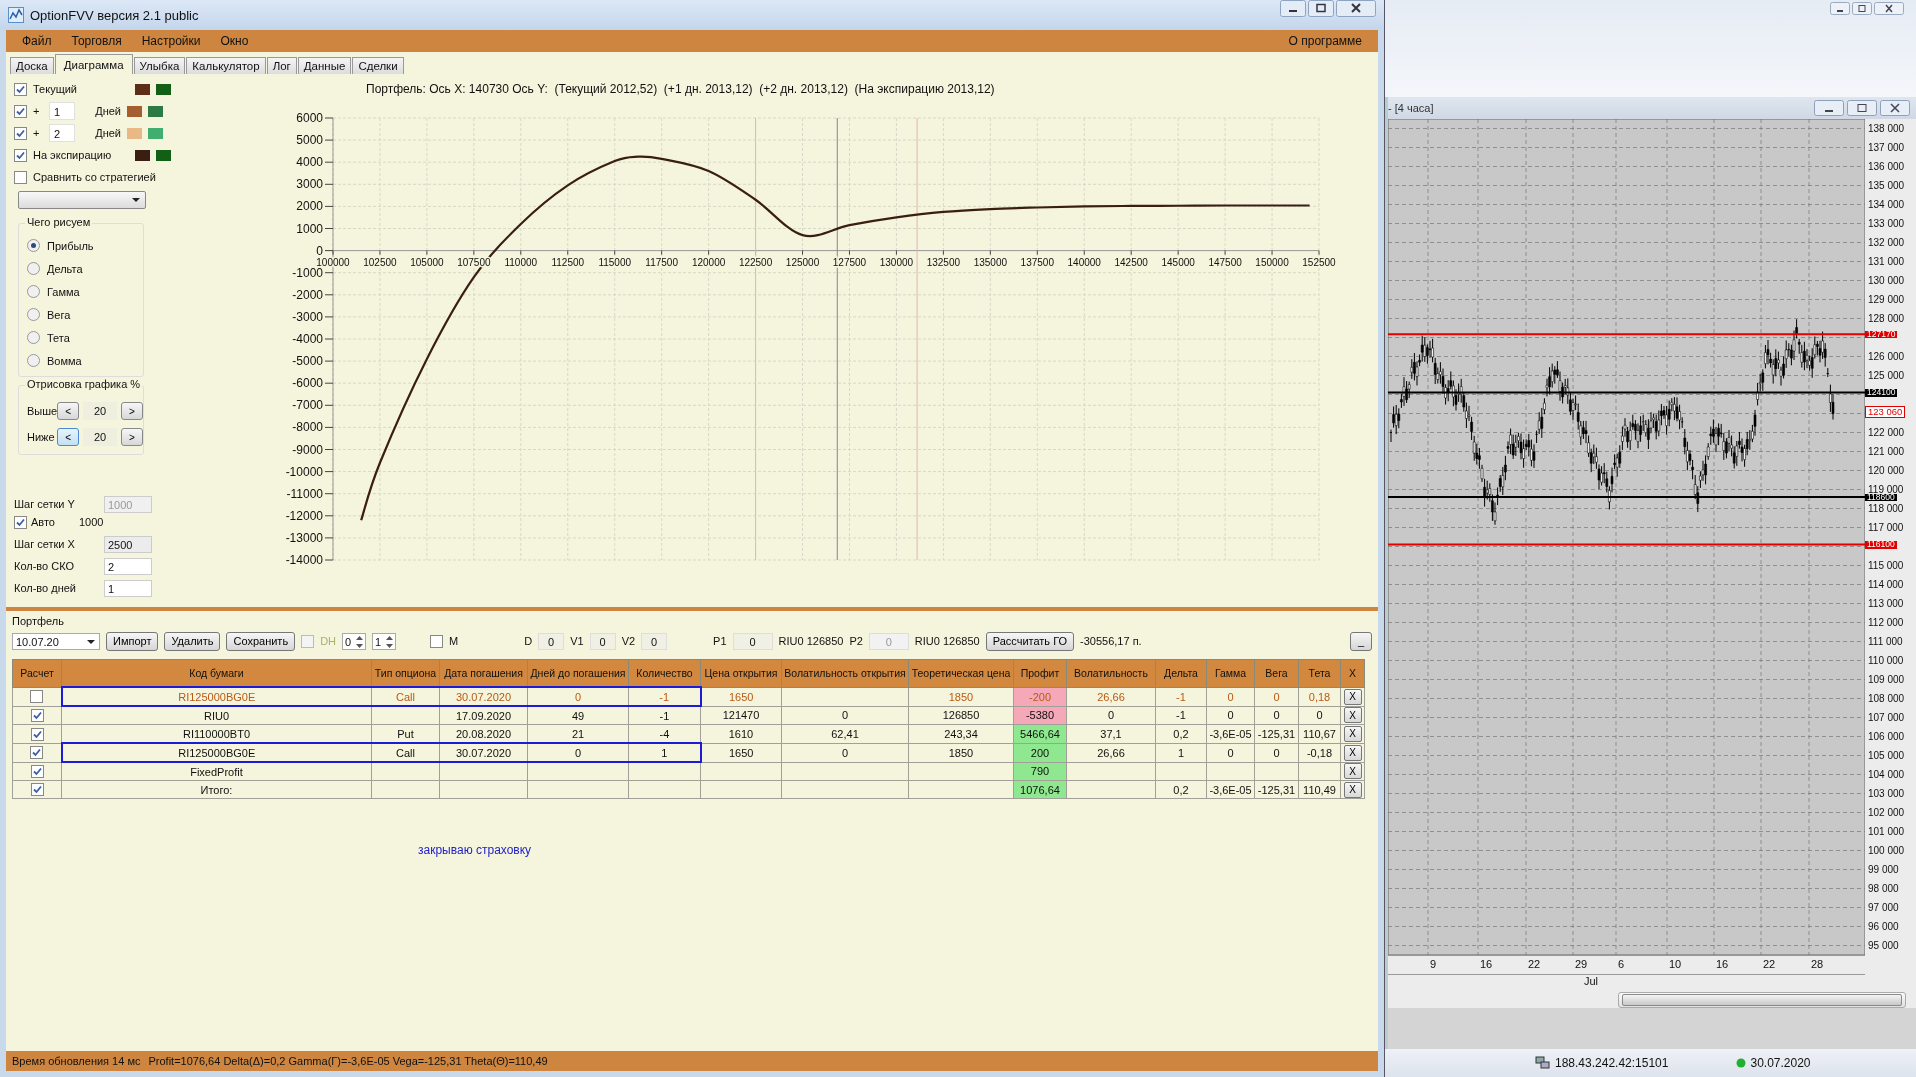 This screenshot has width=1916, height=1077. I want to click on menu-item: Окно, so click(234, 41).